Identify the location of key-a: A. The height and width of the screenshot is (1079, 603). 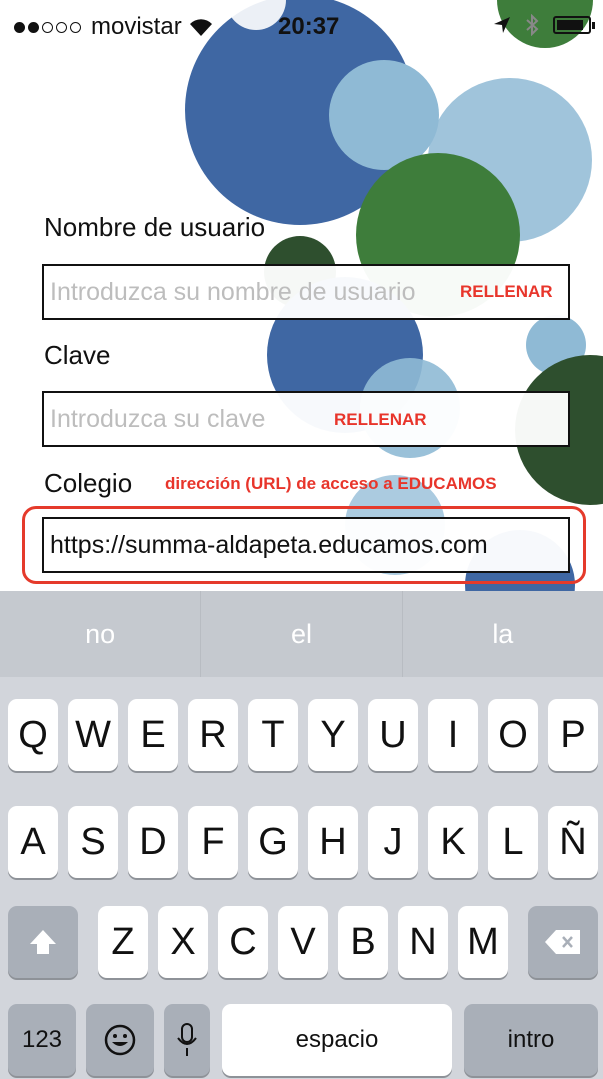
(33, 842).